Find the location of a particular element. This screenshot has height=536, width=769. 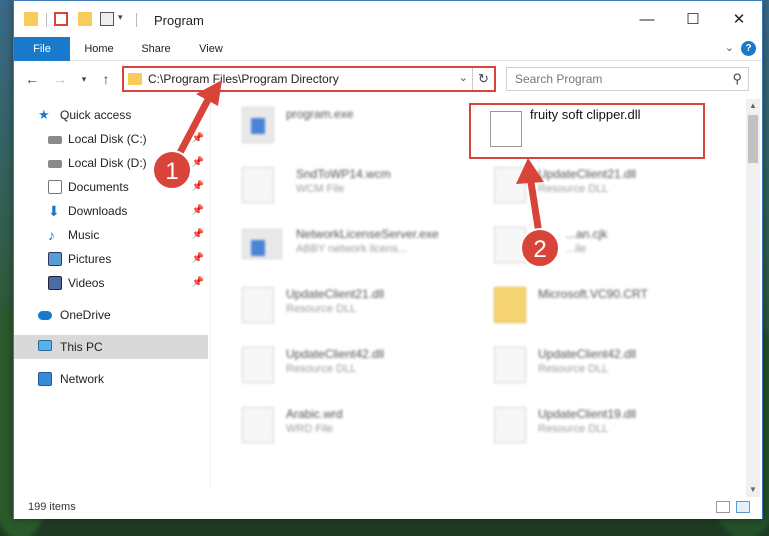

refresh-button: ↻ is located at coordinates (483, 79).